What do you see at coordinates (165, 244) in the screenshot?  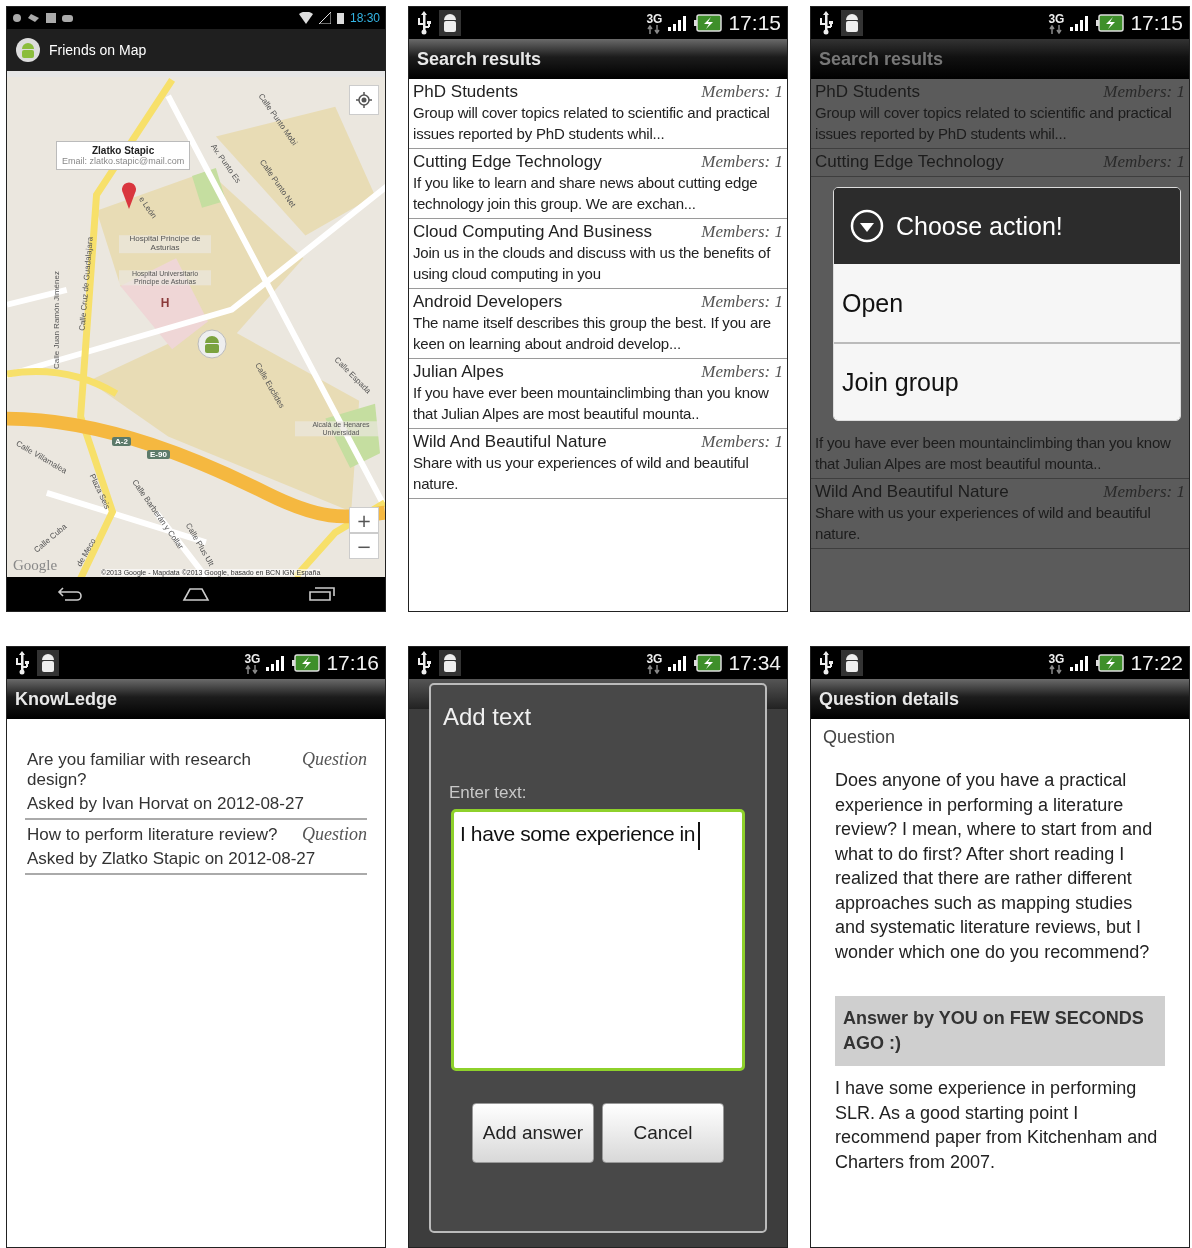 I see `map-label: Hospital Principe de Asturias` at bounding box center [165, 244].